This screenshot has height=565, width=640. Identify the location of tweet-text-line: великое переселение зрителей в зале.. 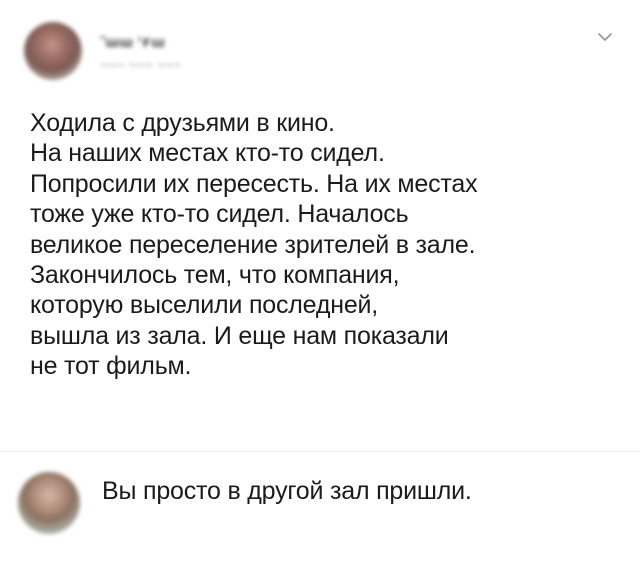
(253, 244).